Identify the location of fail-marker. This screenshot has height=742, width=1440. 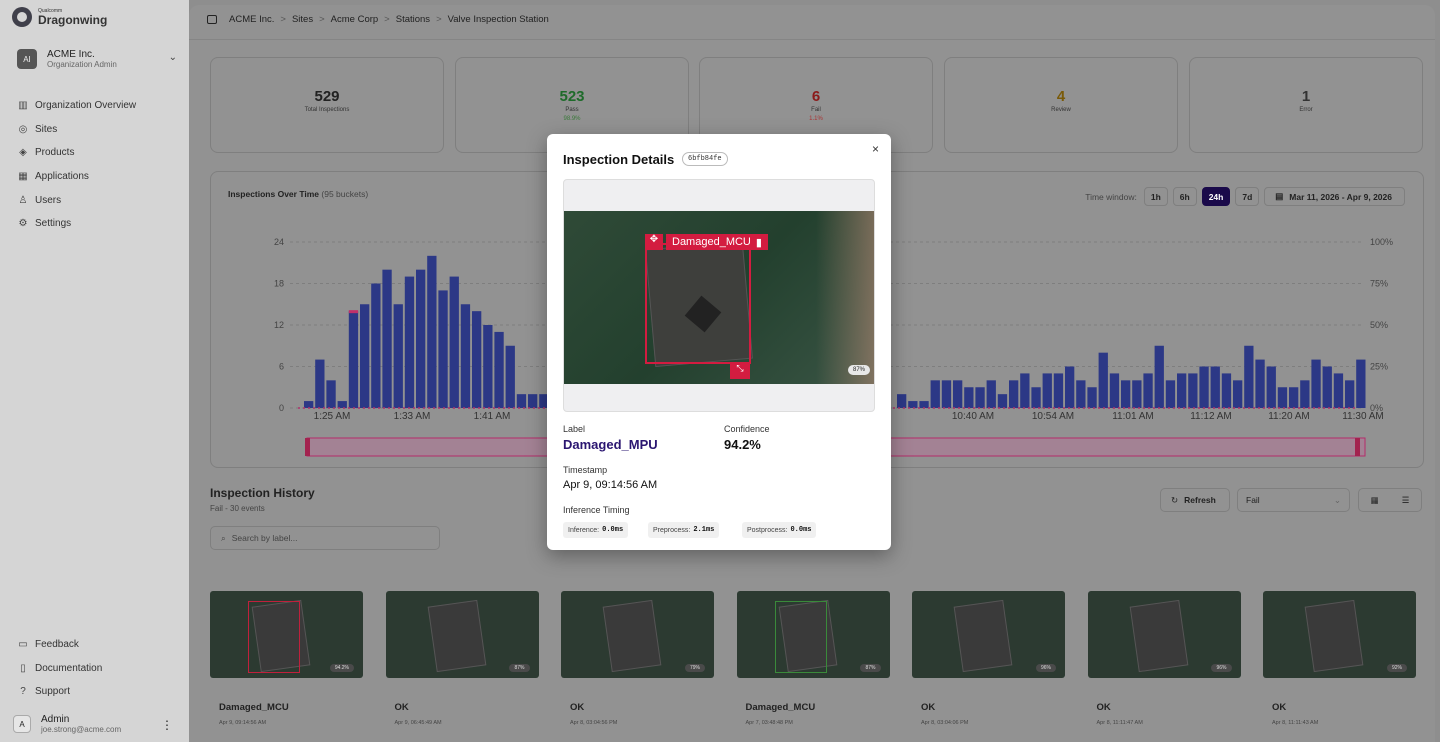
(353, 312).